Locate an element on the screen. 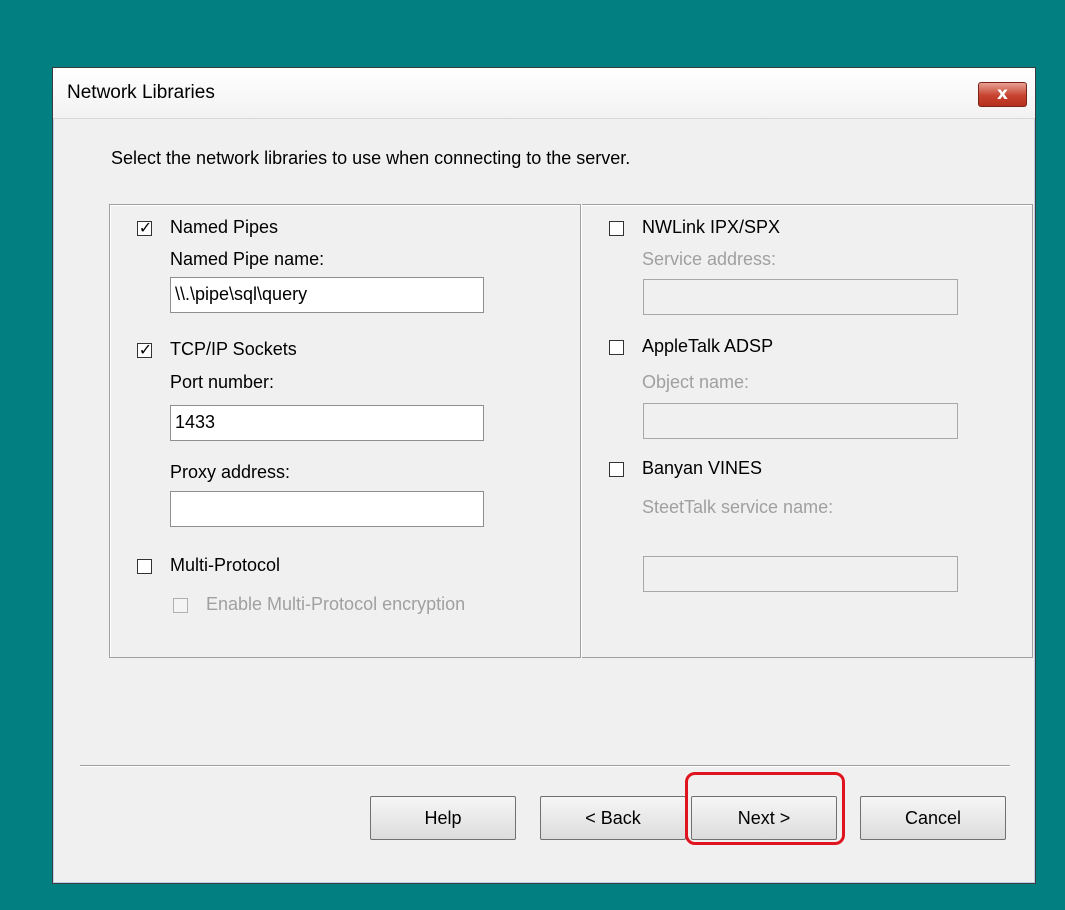  multi-protocol-label: Multi-Protocol is located at coordinates (225, 565).